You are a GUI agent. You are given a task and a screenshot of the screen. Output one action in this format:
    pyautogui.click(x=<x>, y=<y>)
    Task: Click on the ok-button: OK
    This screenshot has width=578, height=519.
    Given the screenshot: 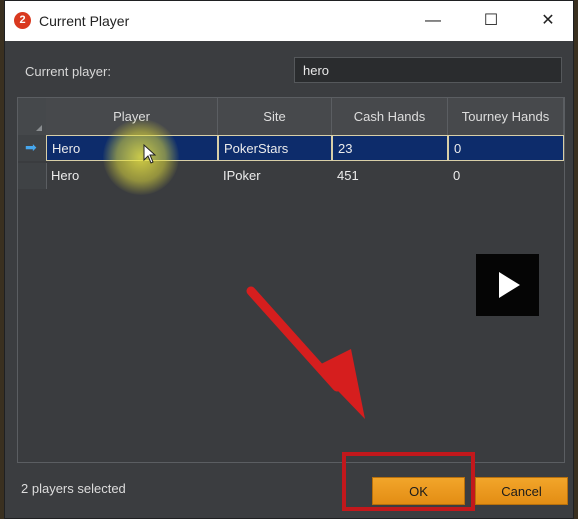 What is the action you would take?
    pyautogui.click(x=418, y=491)
    